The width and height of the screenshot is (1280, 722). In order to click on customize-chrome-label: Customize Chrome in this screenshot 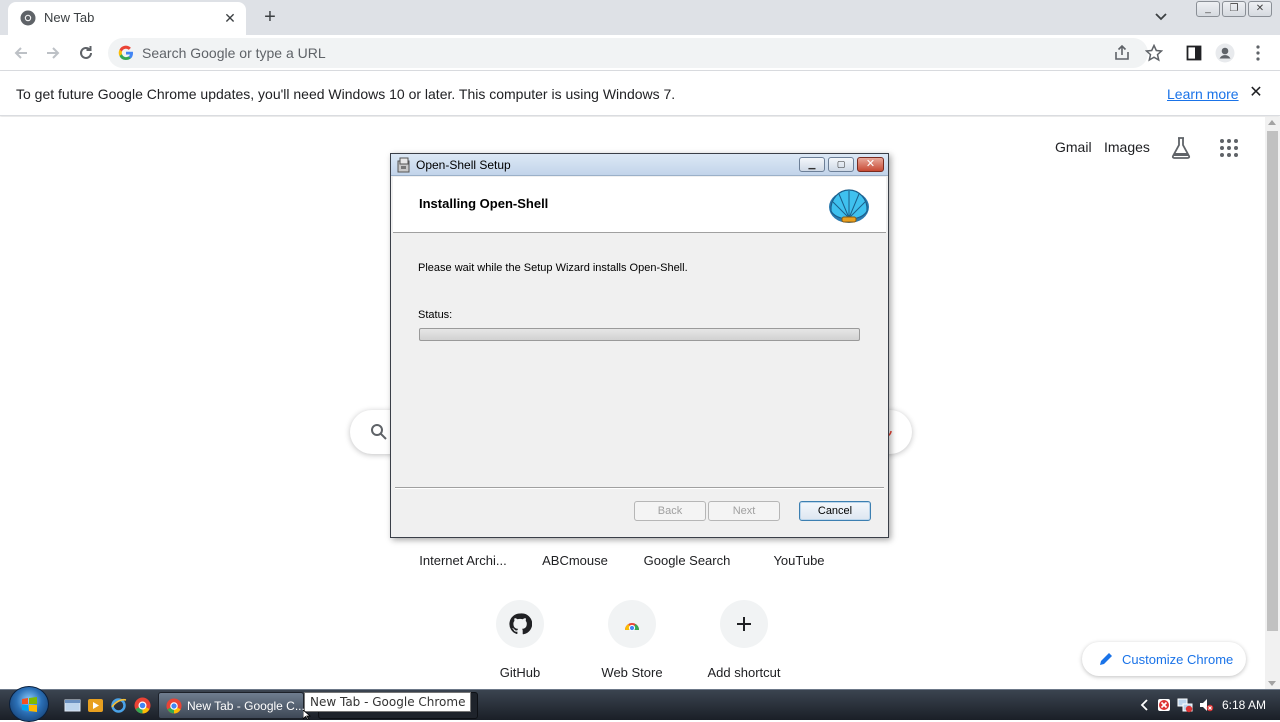, I will do `click(1178, 659)`.